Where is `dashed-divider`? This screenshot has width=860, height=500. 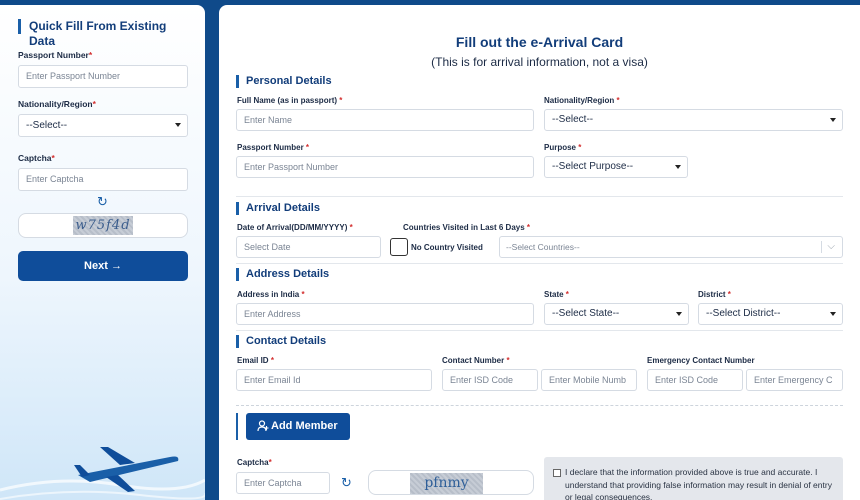 dashed-divider is located at coordinates (539, 405).